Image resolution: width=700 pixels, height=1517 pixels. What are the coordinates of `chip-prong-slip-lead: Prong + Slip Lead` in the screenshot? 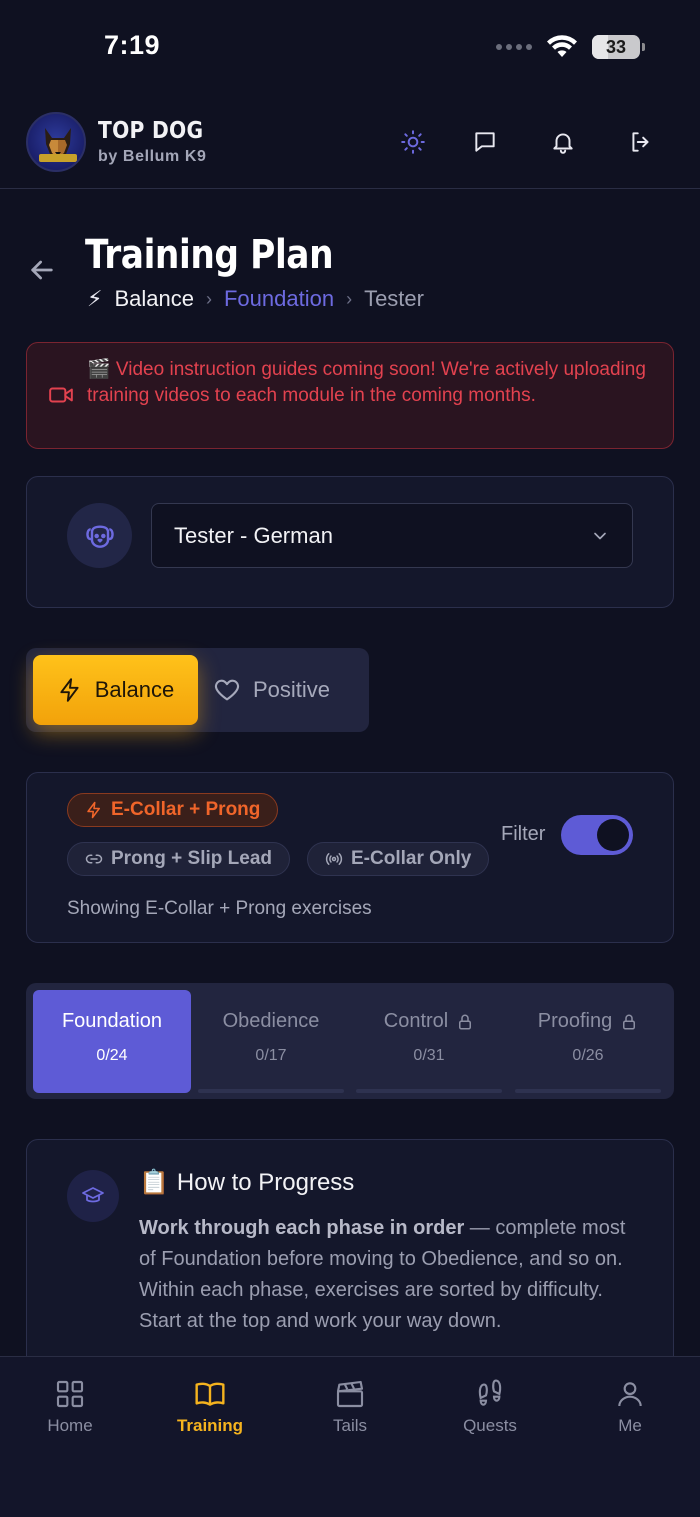 It's located at (178, 859).